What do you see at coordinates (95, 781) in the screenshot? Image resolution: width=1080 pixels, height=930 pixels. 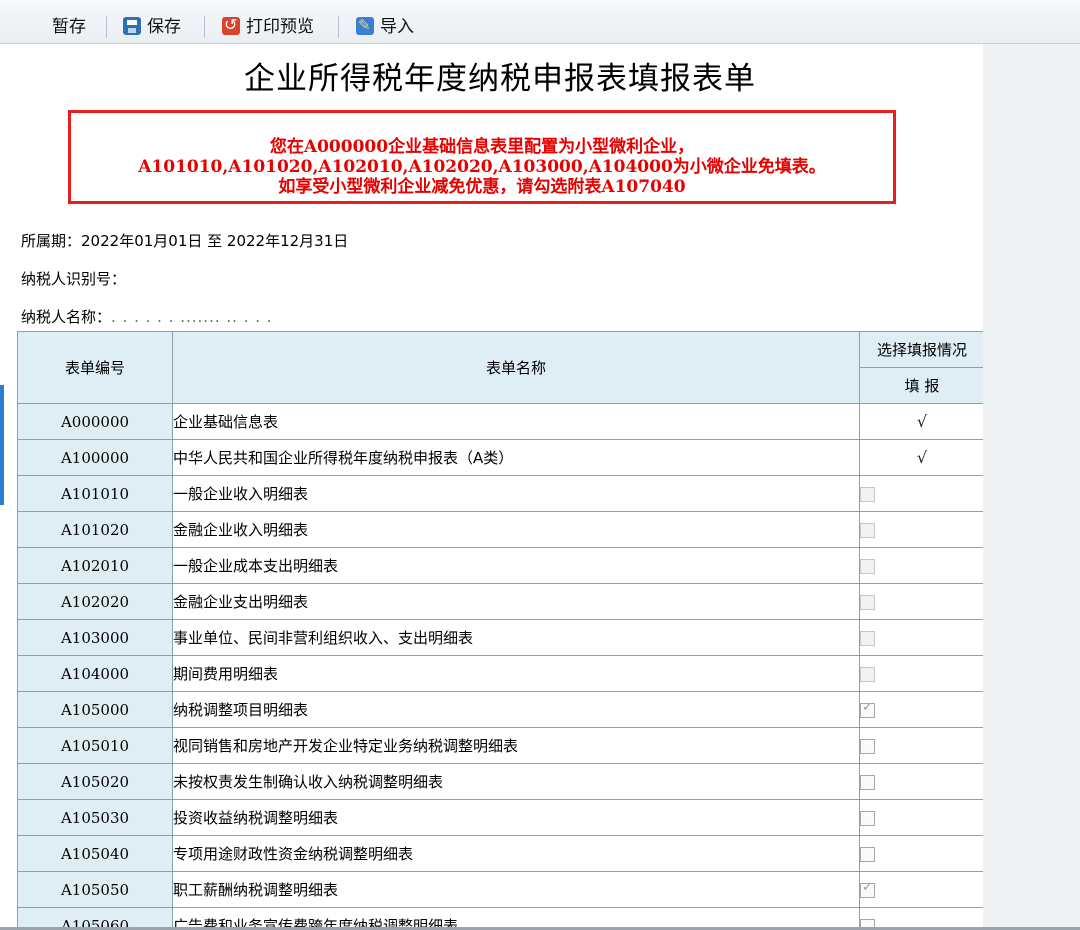 I see `form-code: A105020` at bounding box center [95, 781].